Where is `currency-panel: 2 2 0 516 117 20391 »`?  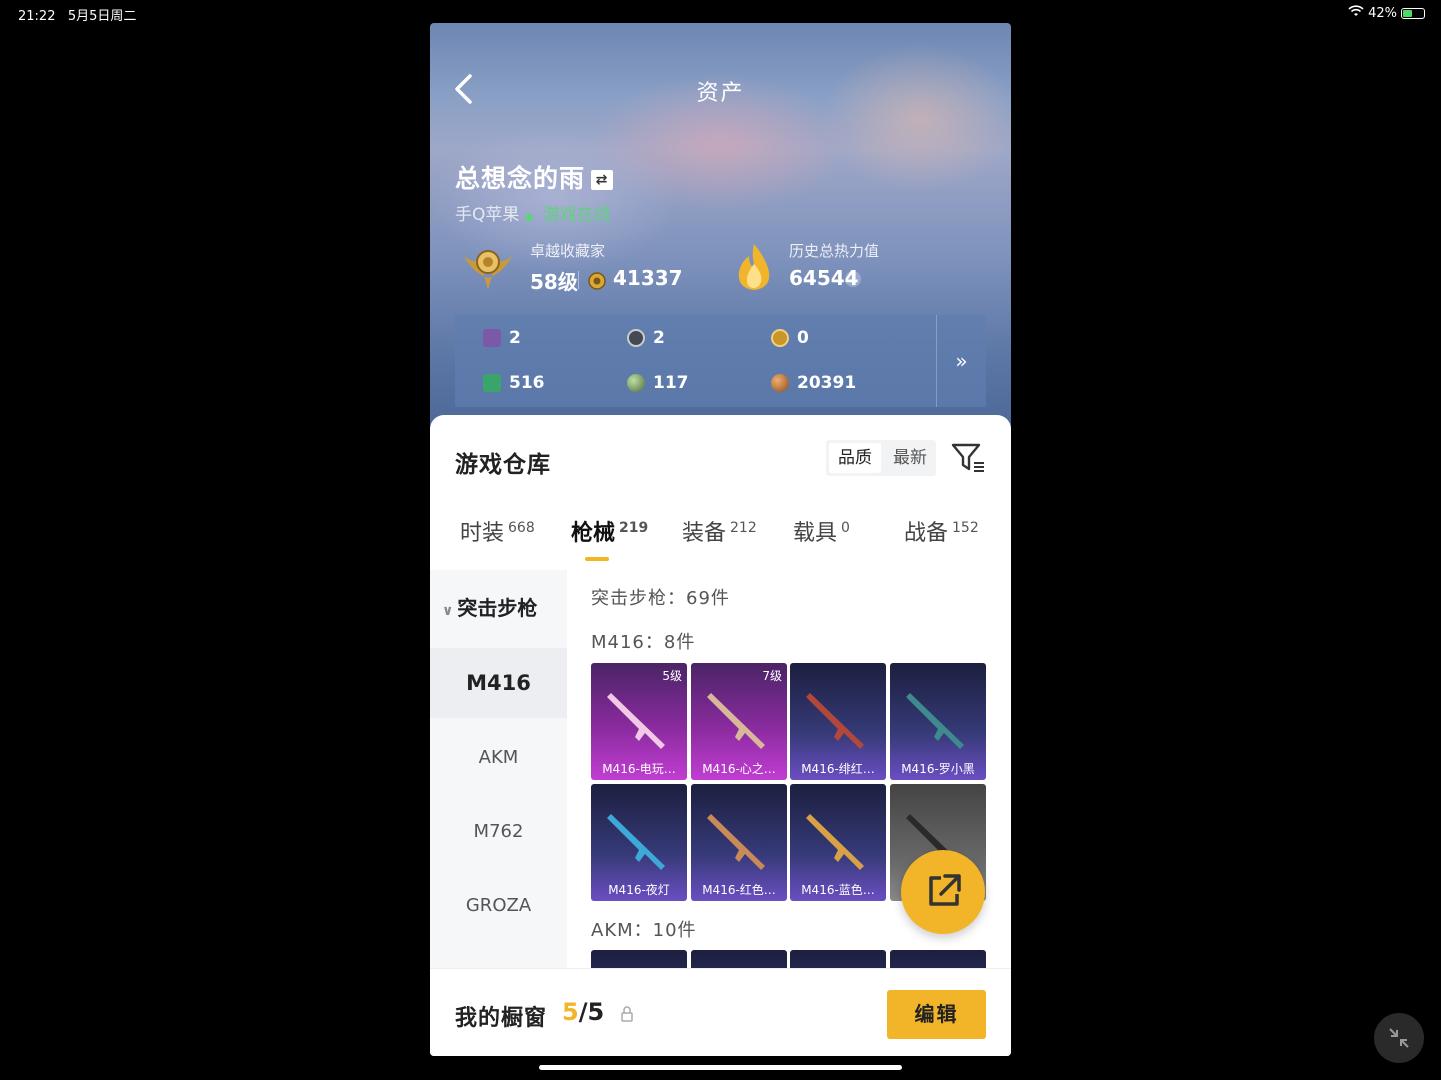
currency-panel: 2 2 0 516 117 20391 » is located at coordinates (720, 361).